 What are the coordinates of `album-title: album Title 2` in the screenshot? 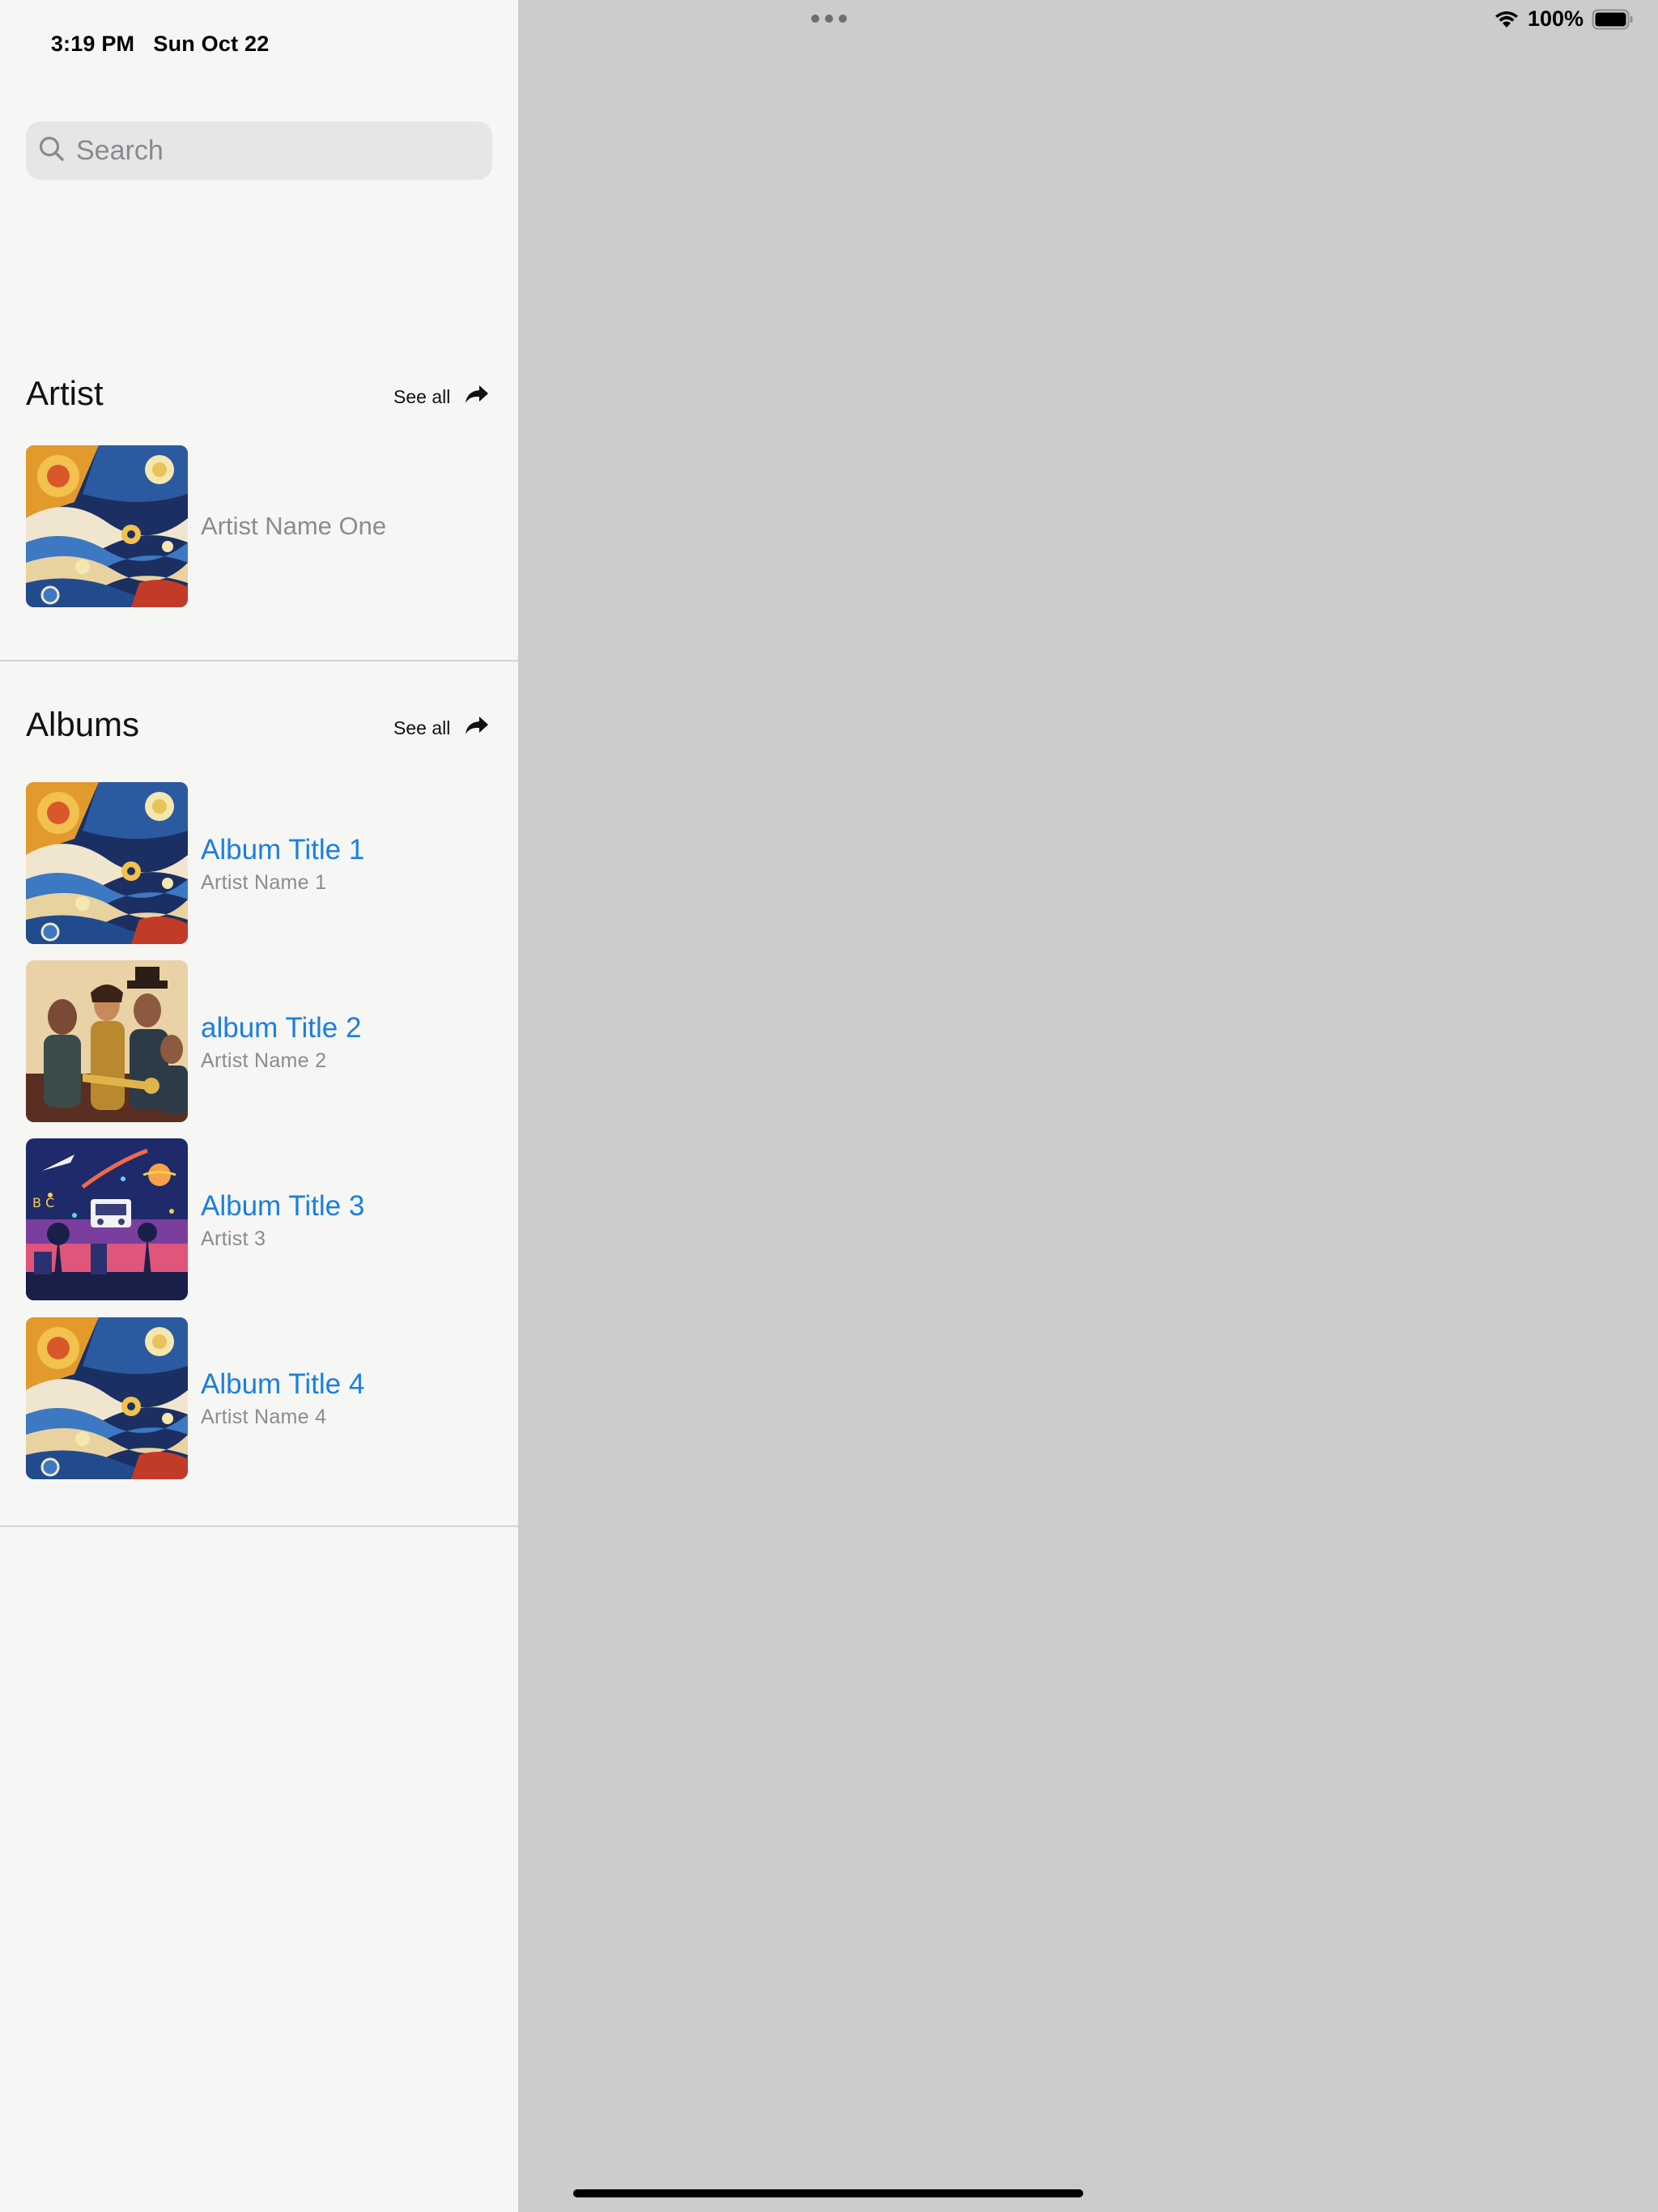 It's located at (281, 1028).